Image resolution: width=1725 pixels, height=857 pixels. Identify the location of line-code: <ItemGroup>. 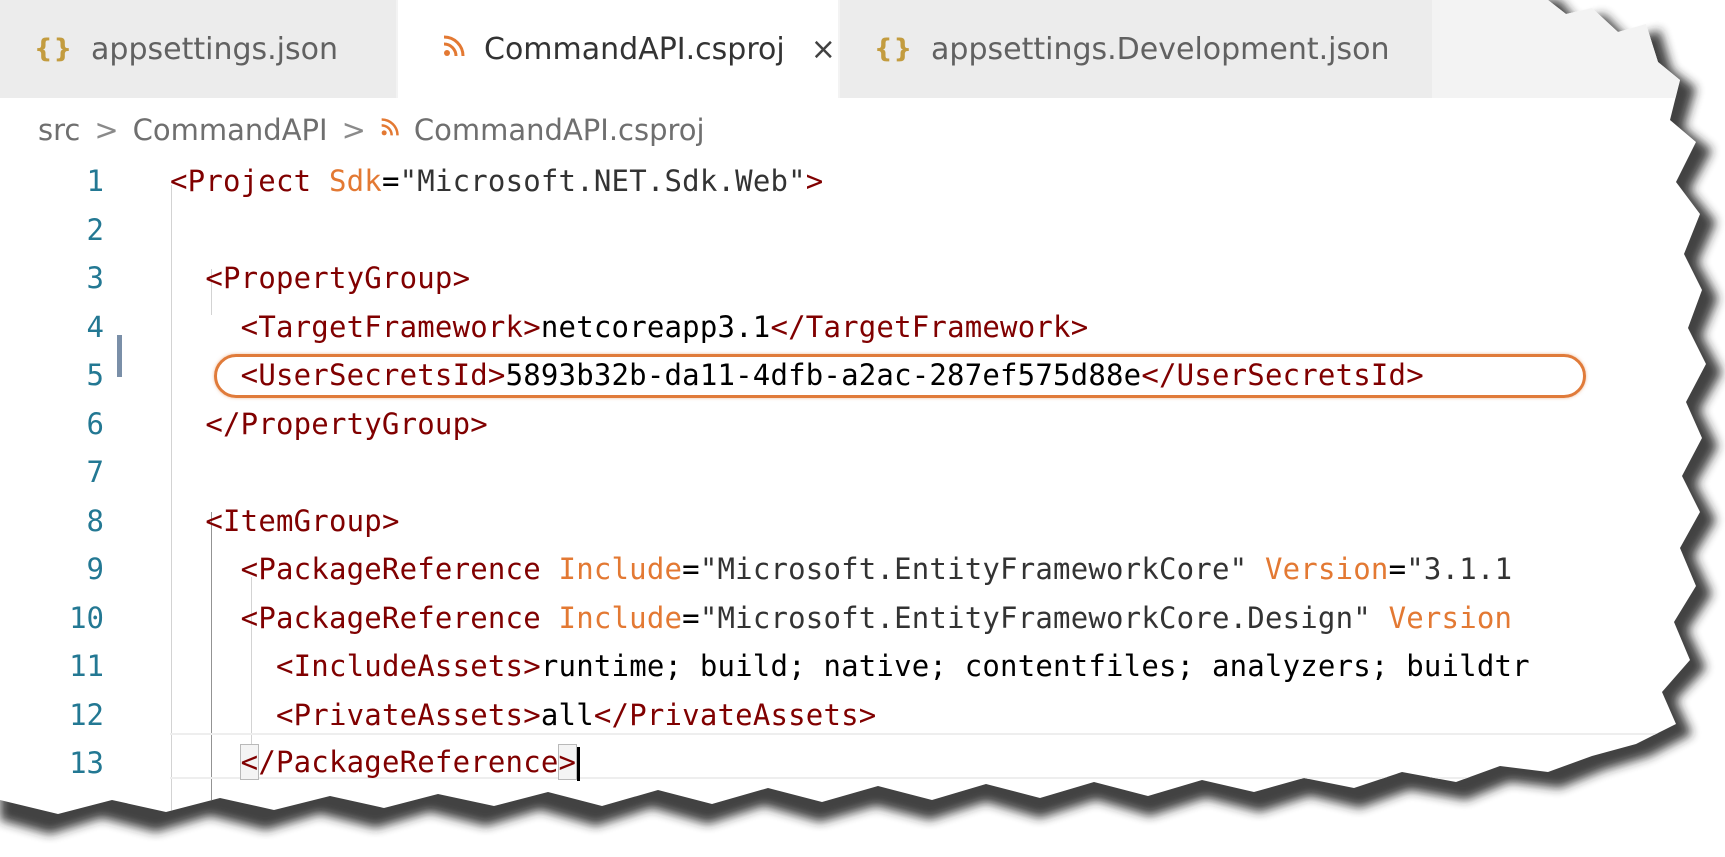
(285, 521).